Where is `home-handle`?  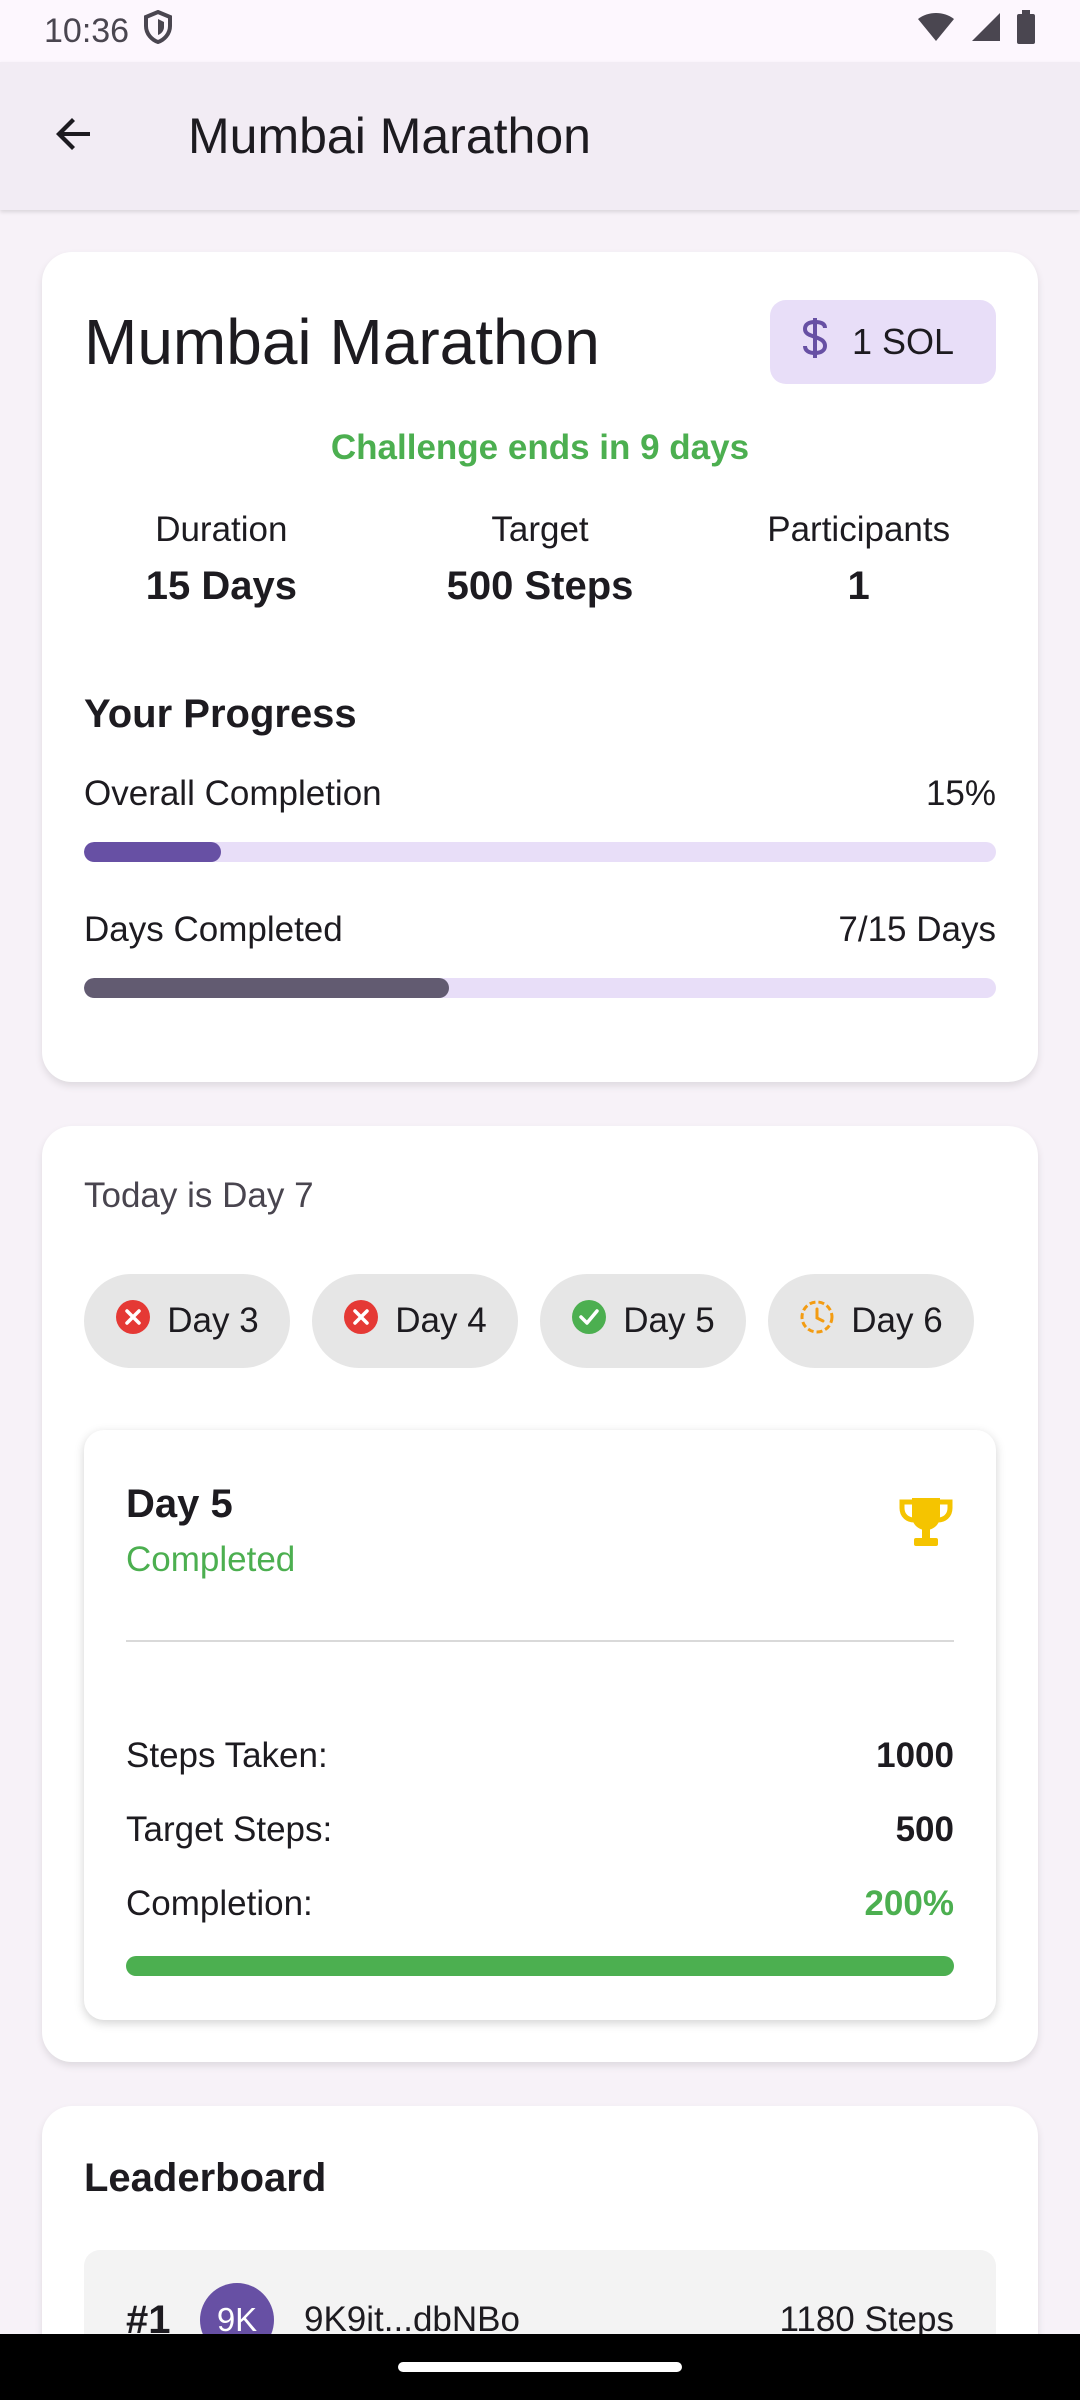
home-handle is located at coordinates (540, 2367).